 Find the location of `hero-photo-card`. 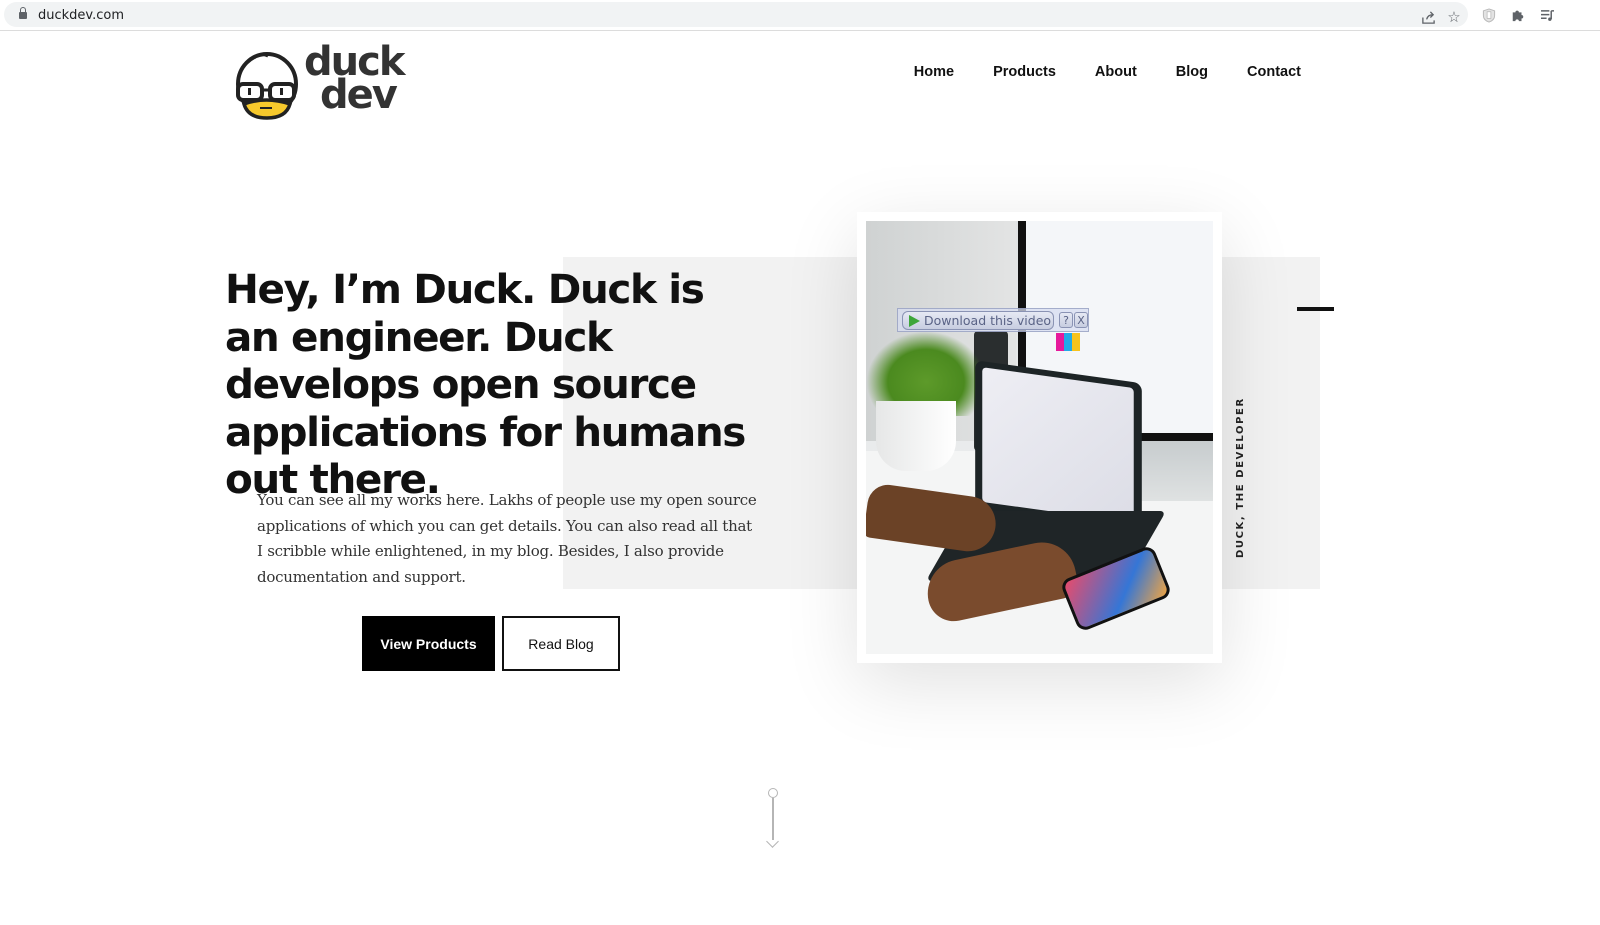

hero-photo-card is located at coordinates (1039, 437).